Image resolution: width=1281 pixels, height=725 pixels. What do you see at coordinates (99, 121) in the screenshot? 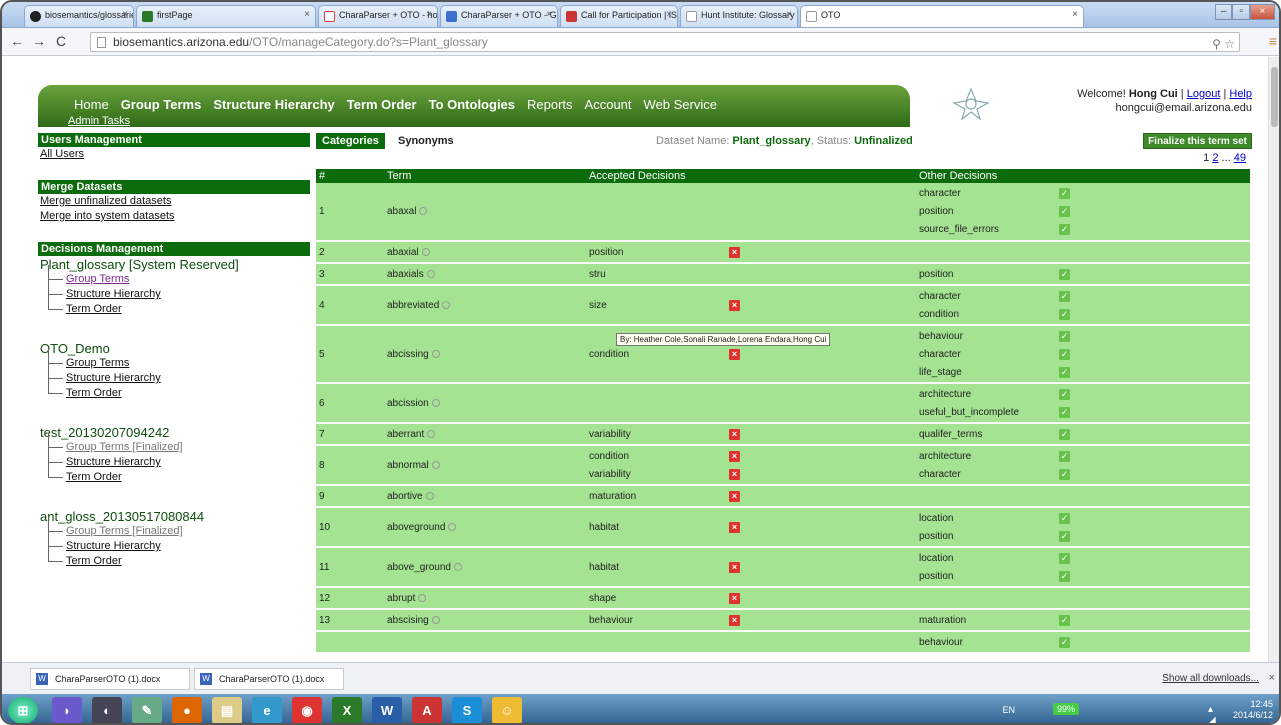
I see `nav-admin-tasks: Admin Tasks` at bounding box center [99, 121].